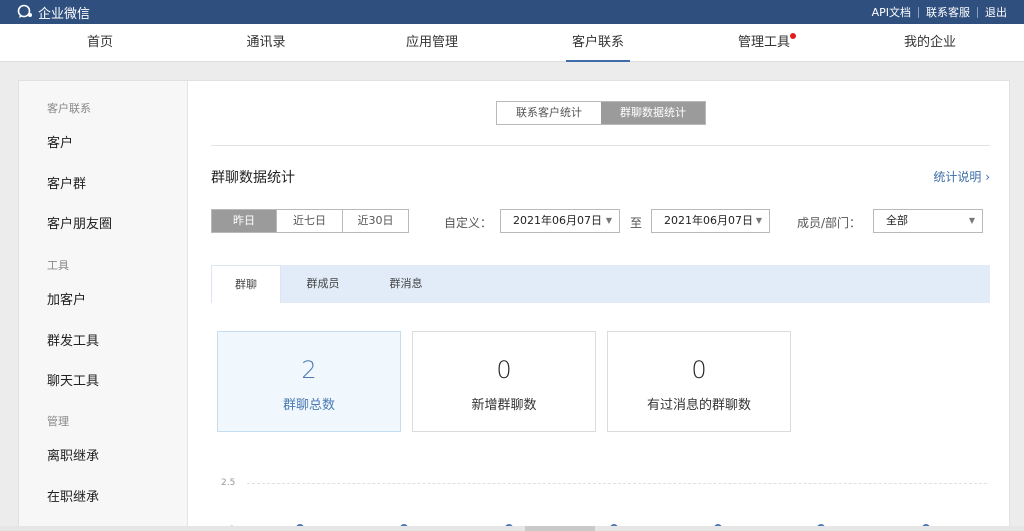 The height and width of the screenshot is (531, 1024). What do you see at coordinates (66, 182) in the screenshot?
I see `sidebar-item-customer-groups: 客户群` at bounding box center [66, 182].